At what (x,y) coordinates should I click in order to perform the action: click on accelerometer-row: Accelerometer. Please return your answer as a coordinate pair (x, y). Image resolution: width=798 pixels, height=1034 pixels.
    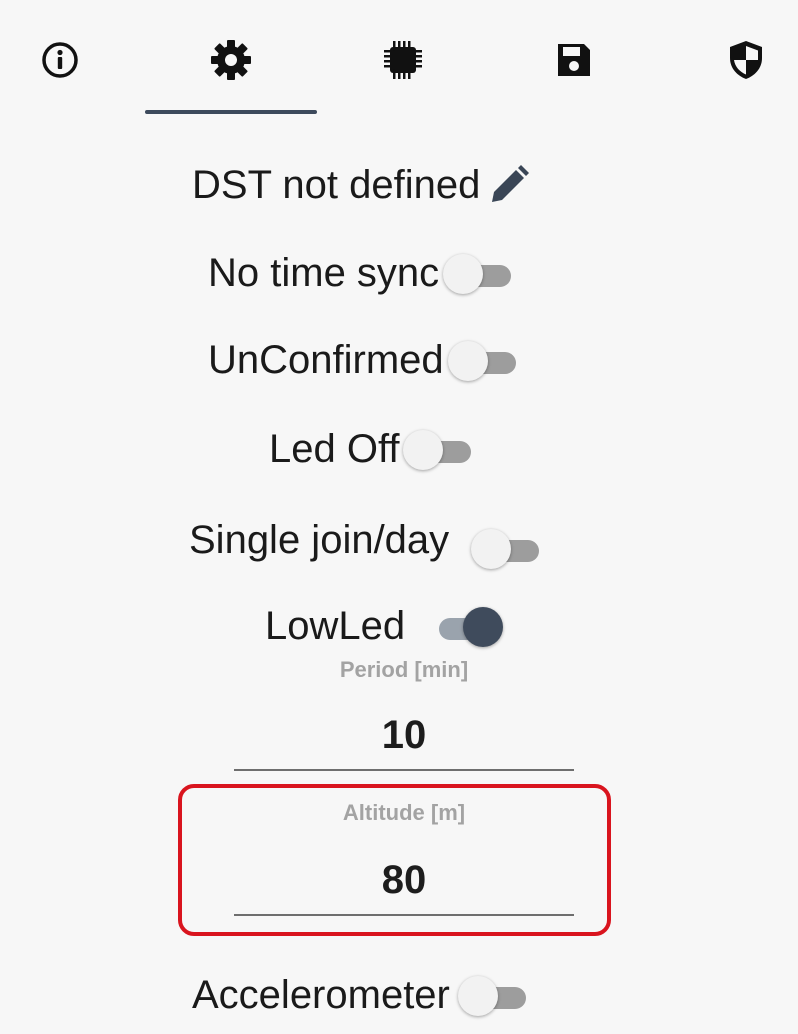
    Looking at the image, I should click on (361, 995).